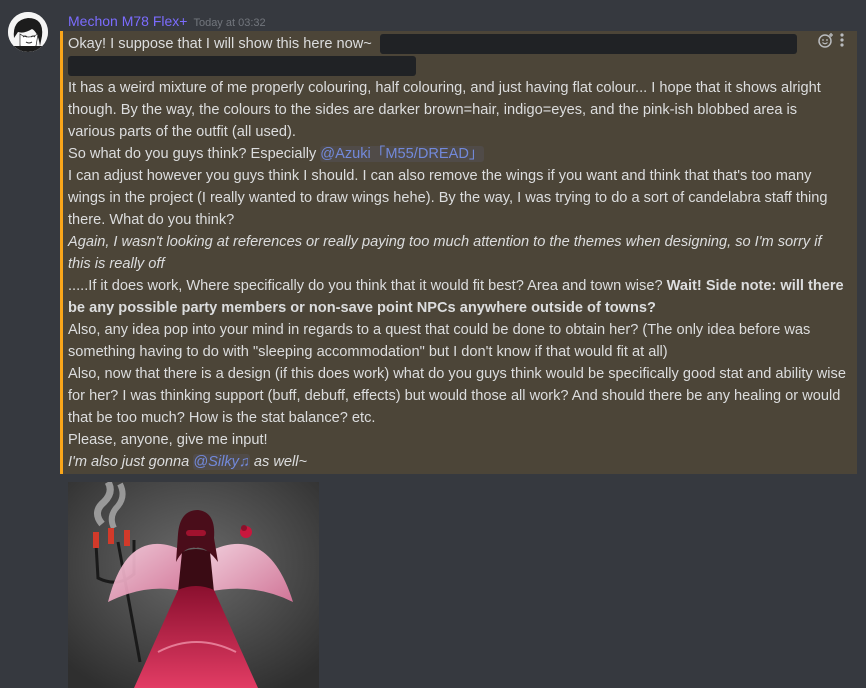 This screenshot has width=866, height=688. Describe the element at coordinates (278, 462) in the screenshot. I see `message-text: as well~` at that location.